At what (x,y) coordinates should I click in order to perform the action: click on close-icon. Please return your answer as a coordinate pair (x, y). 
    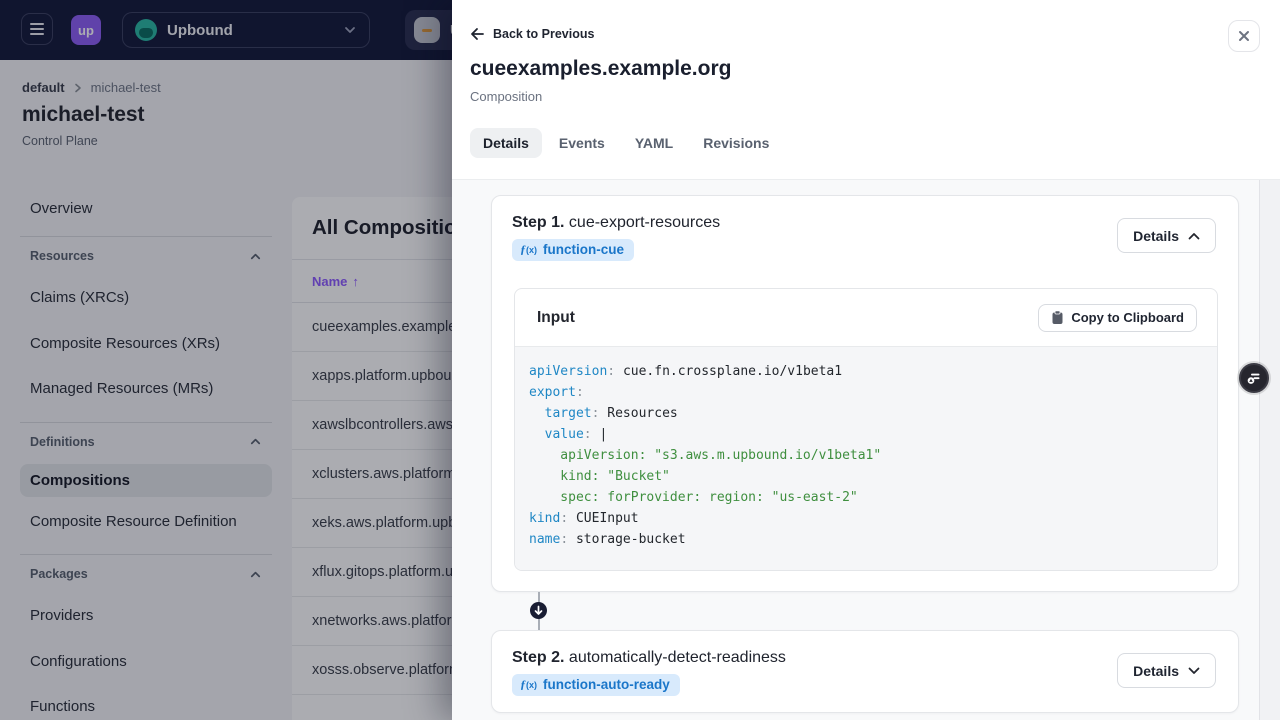
    Looking at the image, I should click on (1244, 36).